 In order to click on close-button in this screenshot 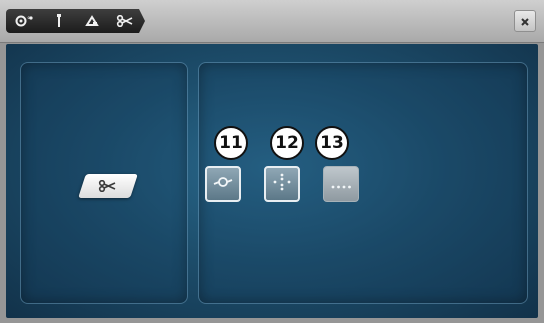, I will do `click(525, 21)`.